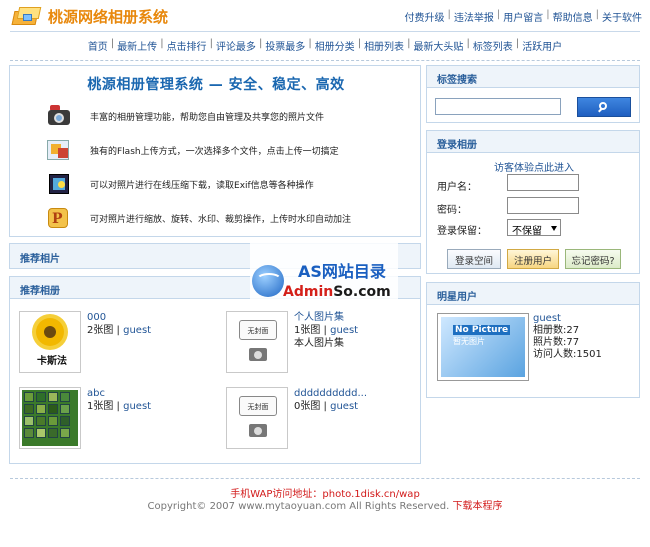  Describe the element at coordinates (342, 271) in the screenshot. I see `watermark-title: AS网站目录` at that location.